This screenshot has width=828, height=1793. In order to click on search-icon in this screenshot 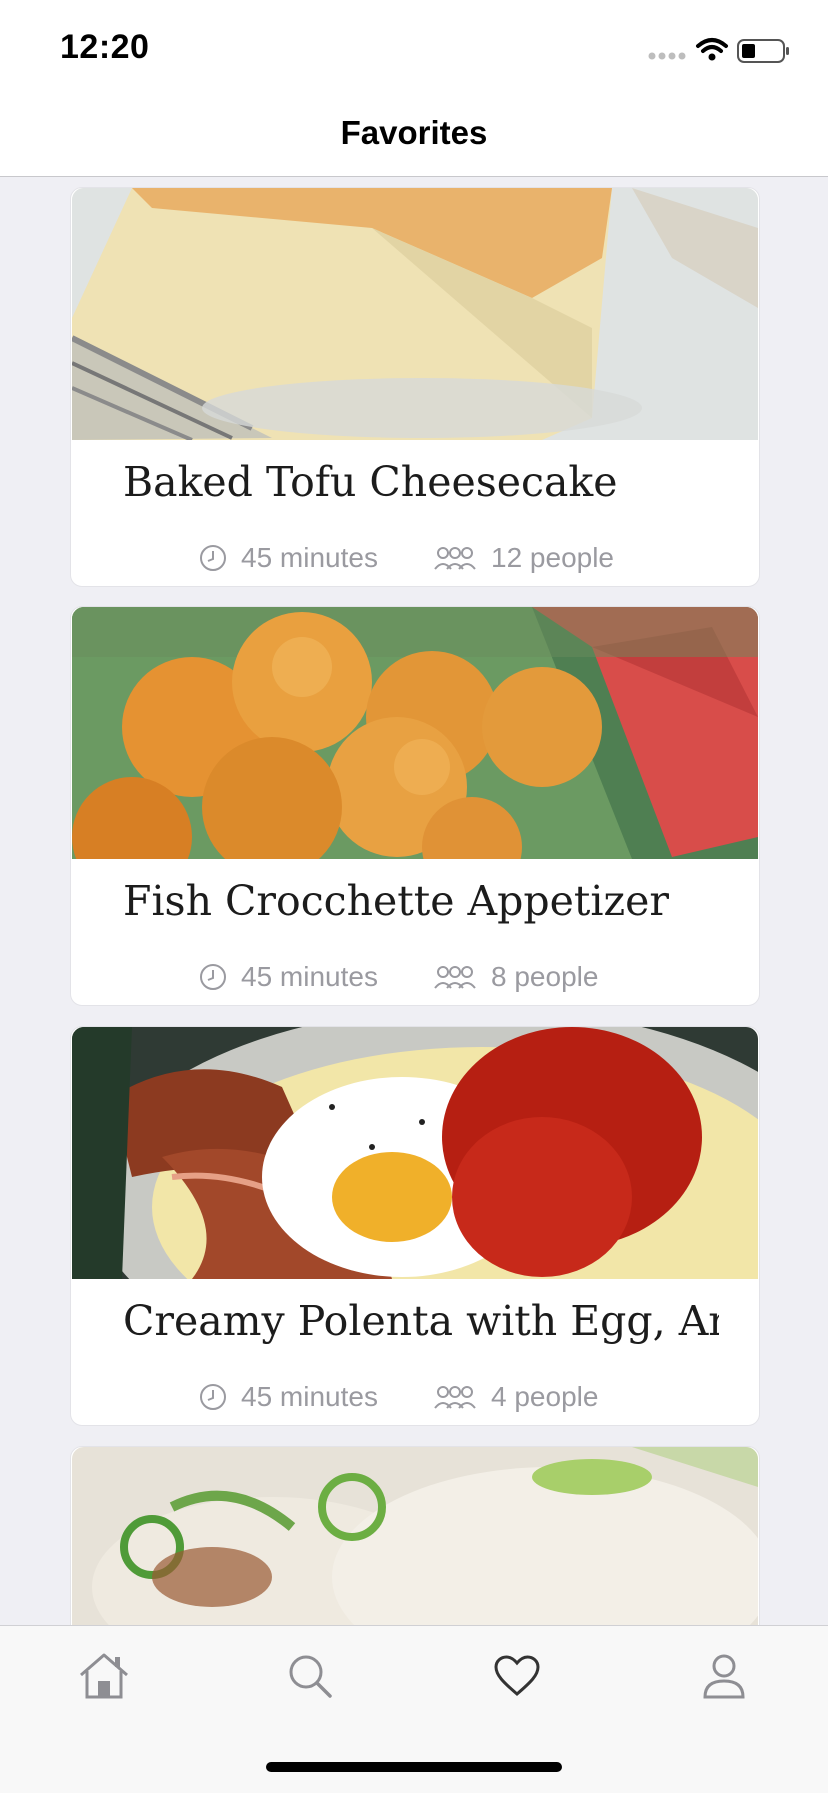, I will do `click(310, 1676)`.